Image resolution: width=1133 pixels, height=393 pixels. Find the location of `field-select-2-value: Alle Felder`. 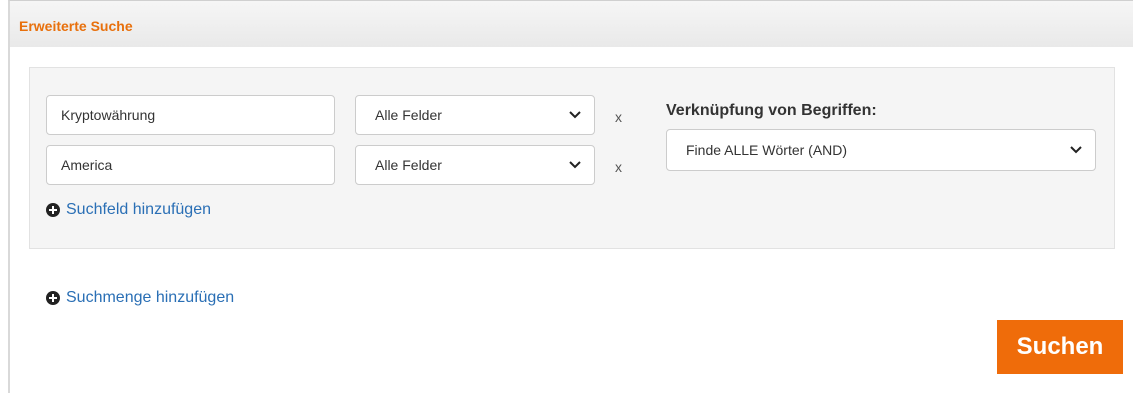

field-select-2-value: Alle Felder is located at coordinates (408, 165).